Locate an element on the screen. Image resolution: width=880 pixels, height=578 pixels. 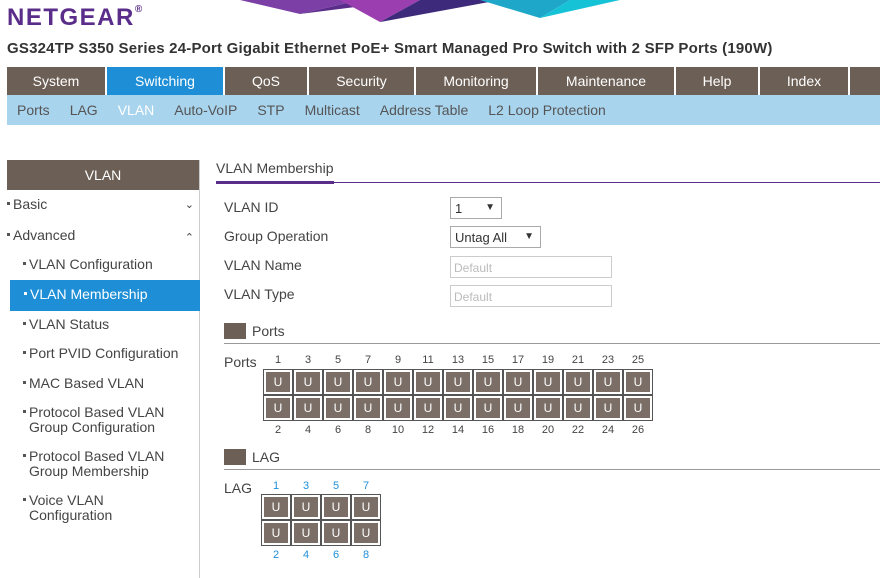
port-7: U is located at coordinates (368, 382).